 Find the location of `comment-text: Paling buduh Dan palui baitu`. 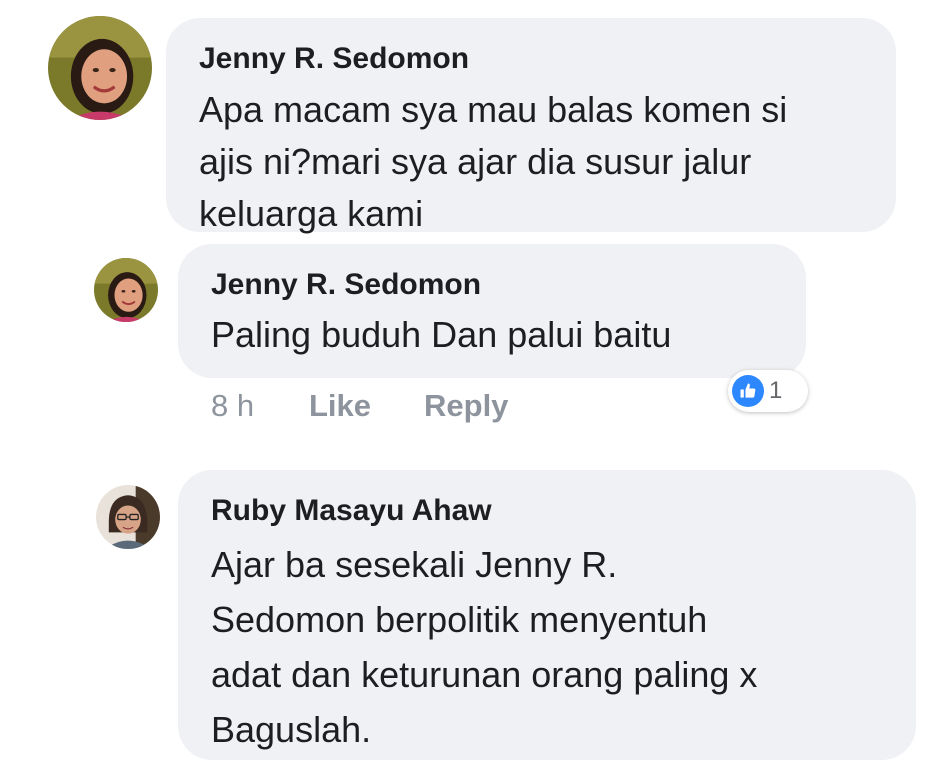

comment-text: Paling buduh Dan palui baitu is located at coordinates (441, 335).